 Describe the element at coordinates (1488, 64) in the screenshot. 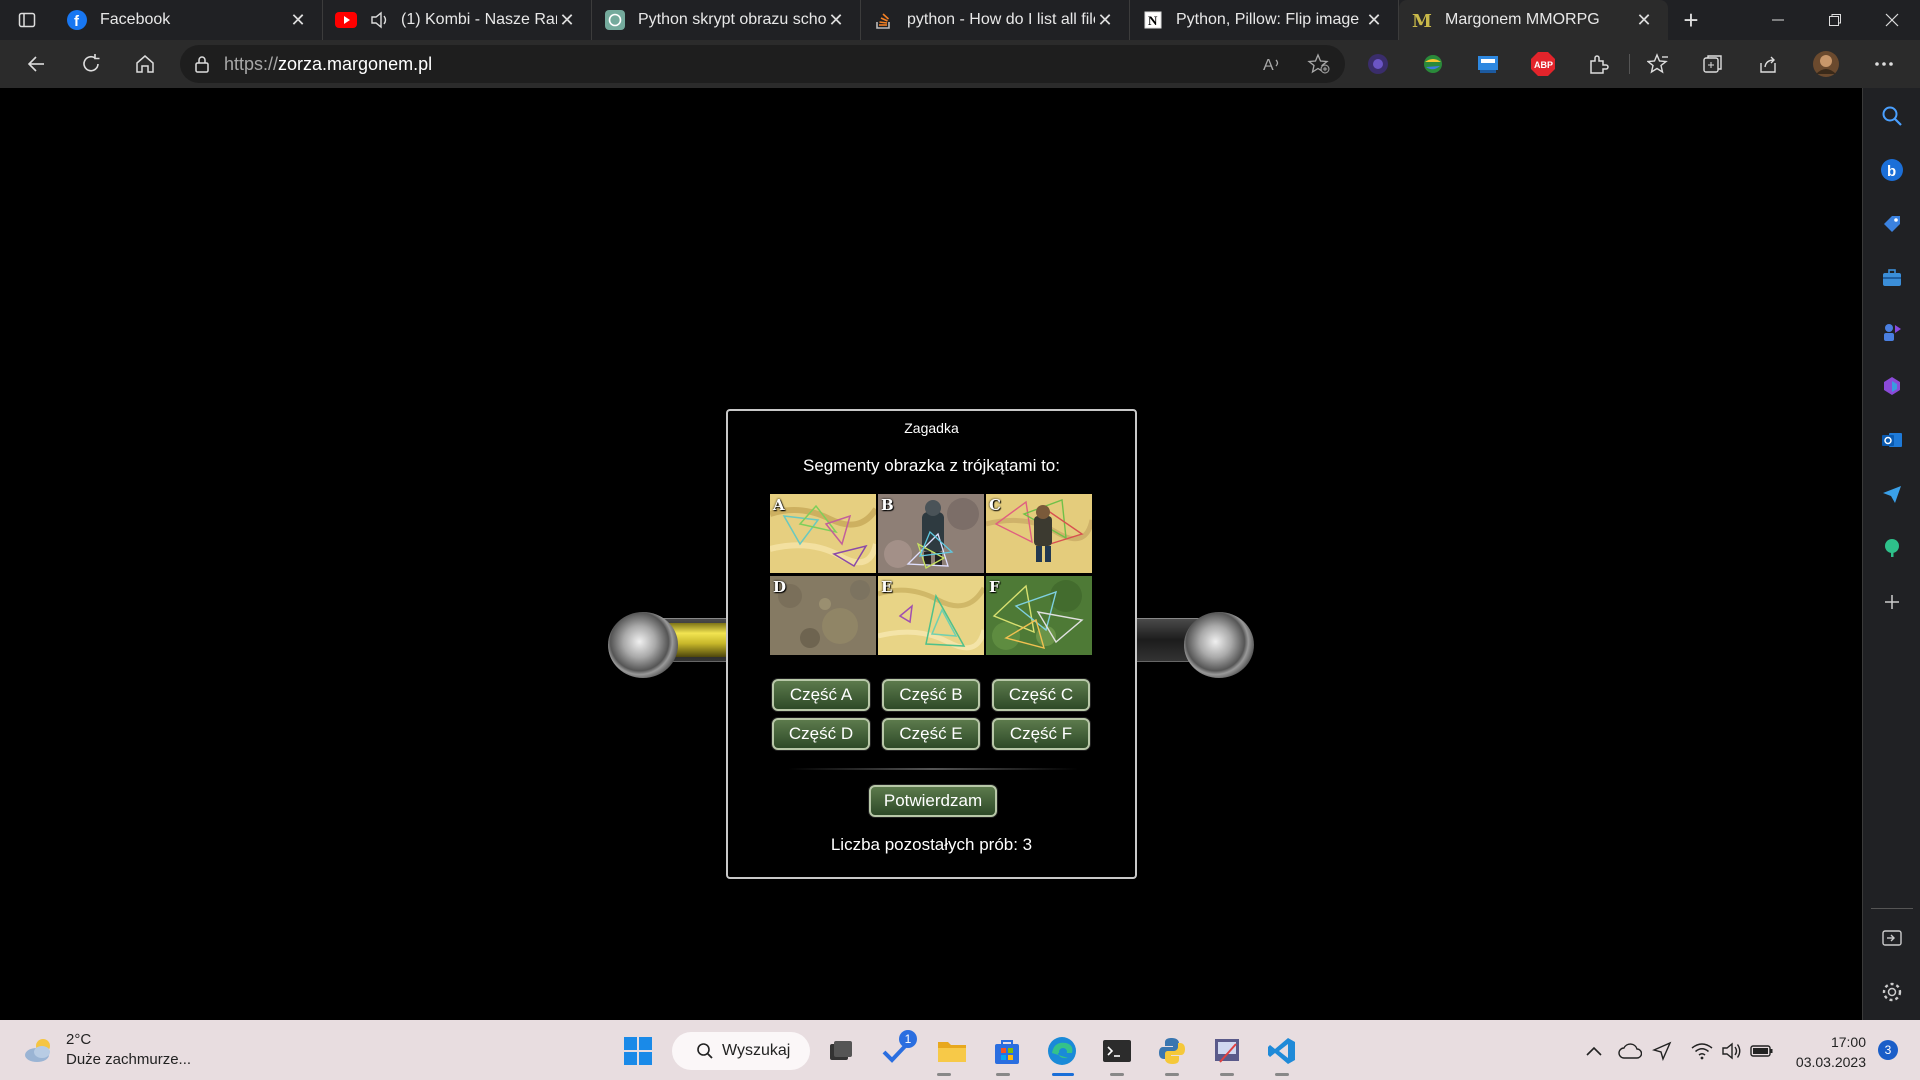

I see `extension-window-icon` at that location.